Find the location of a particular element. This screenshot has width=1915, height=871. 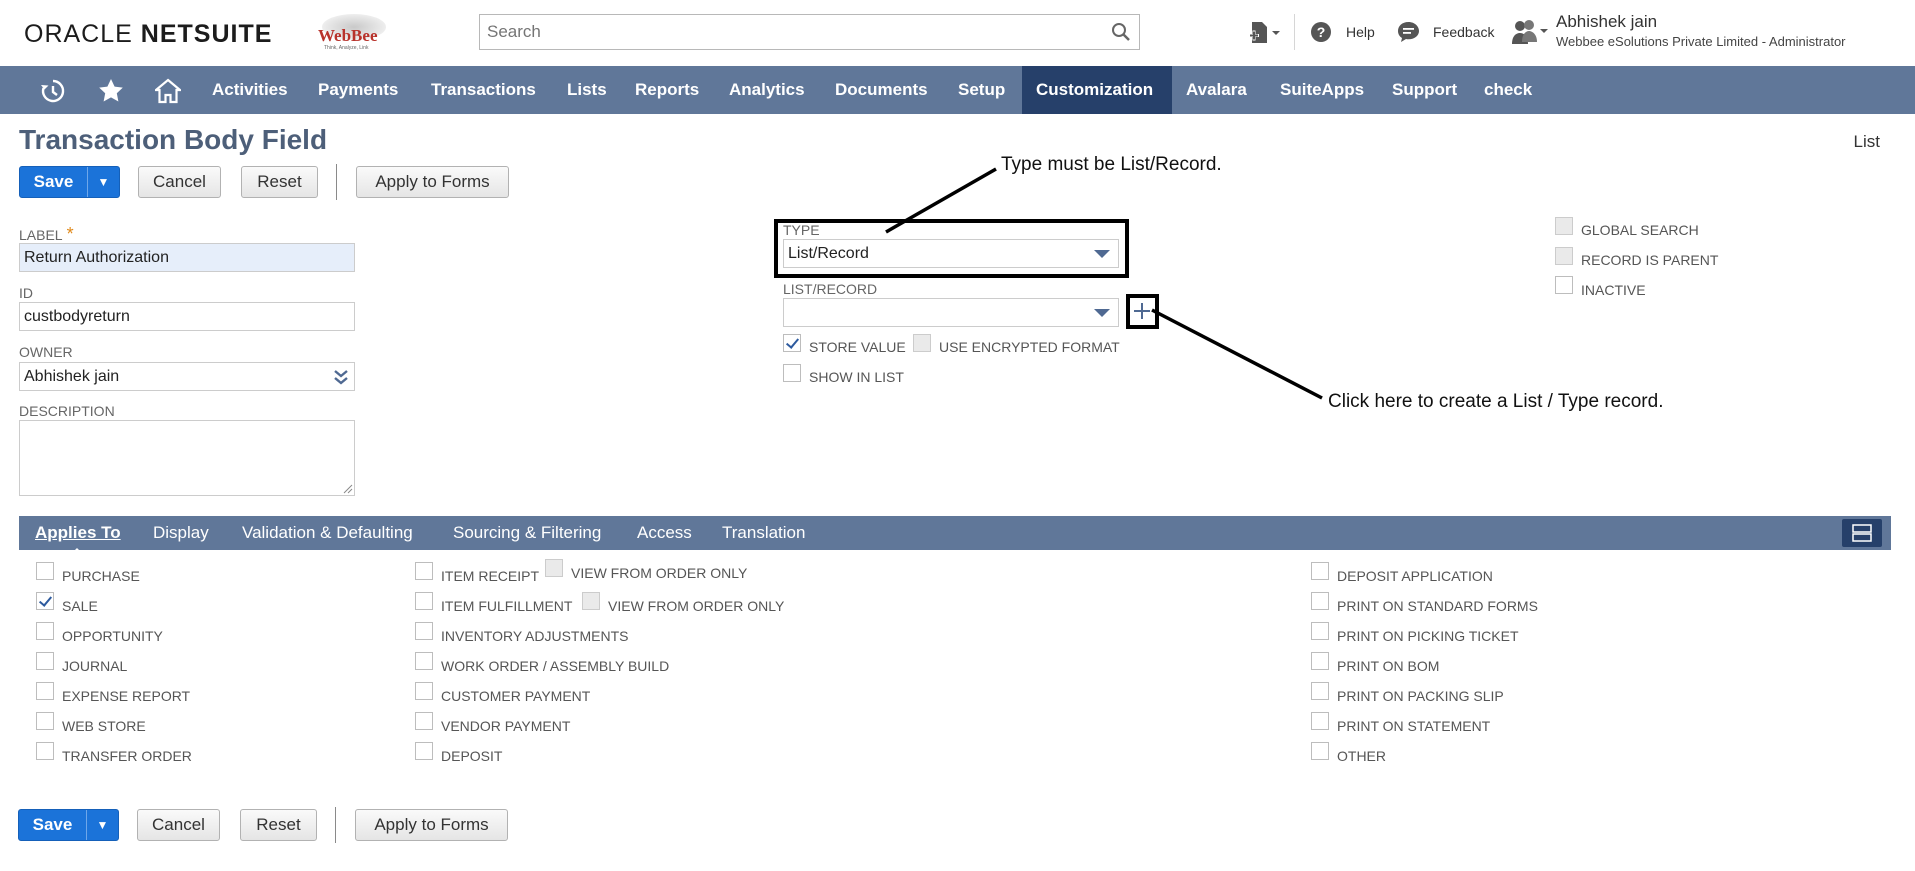

company-logo: WebBee Think, Analyze, Link is located at coordinates (354, 32).